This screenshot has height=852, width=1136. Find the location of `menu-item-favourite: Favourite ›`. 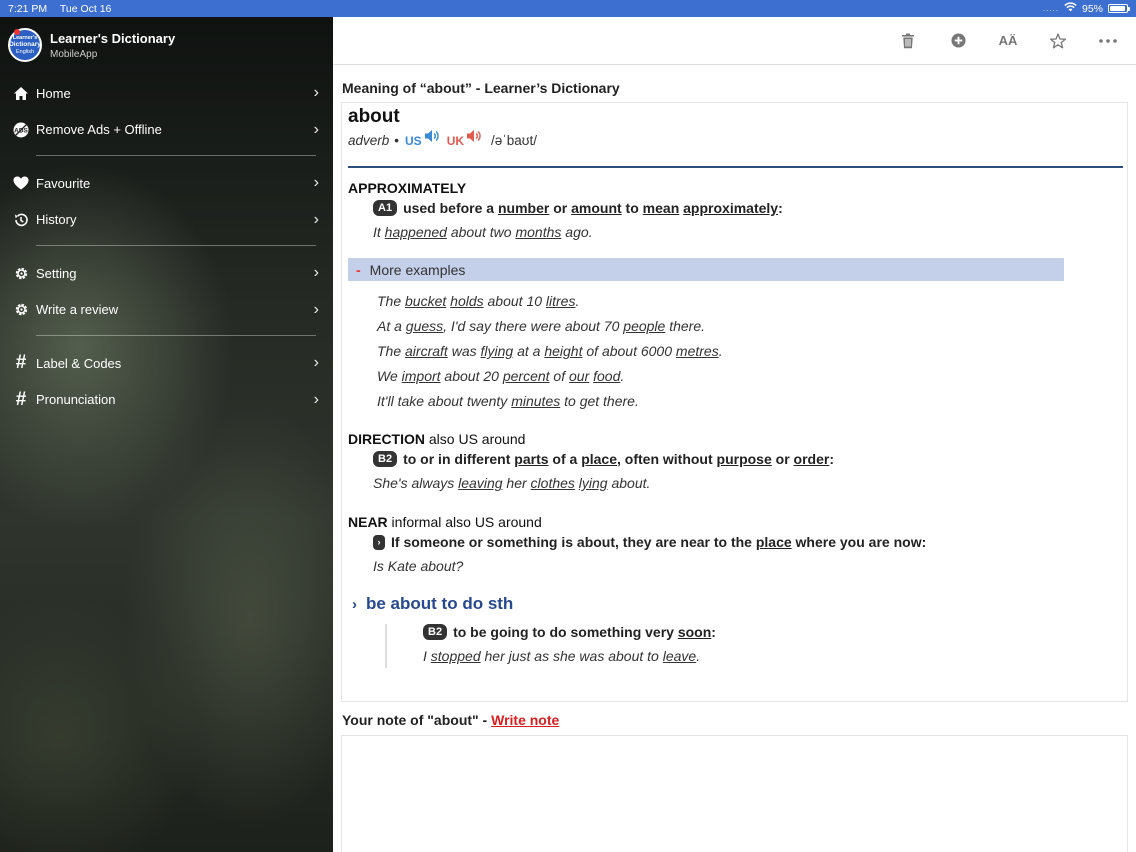

menu-item-favourite: Favourite › is located at coordinates (166, 183).